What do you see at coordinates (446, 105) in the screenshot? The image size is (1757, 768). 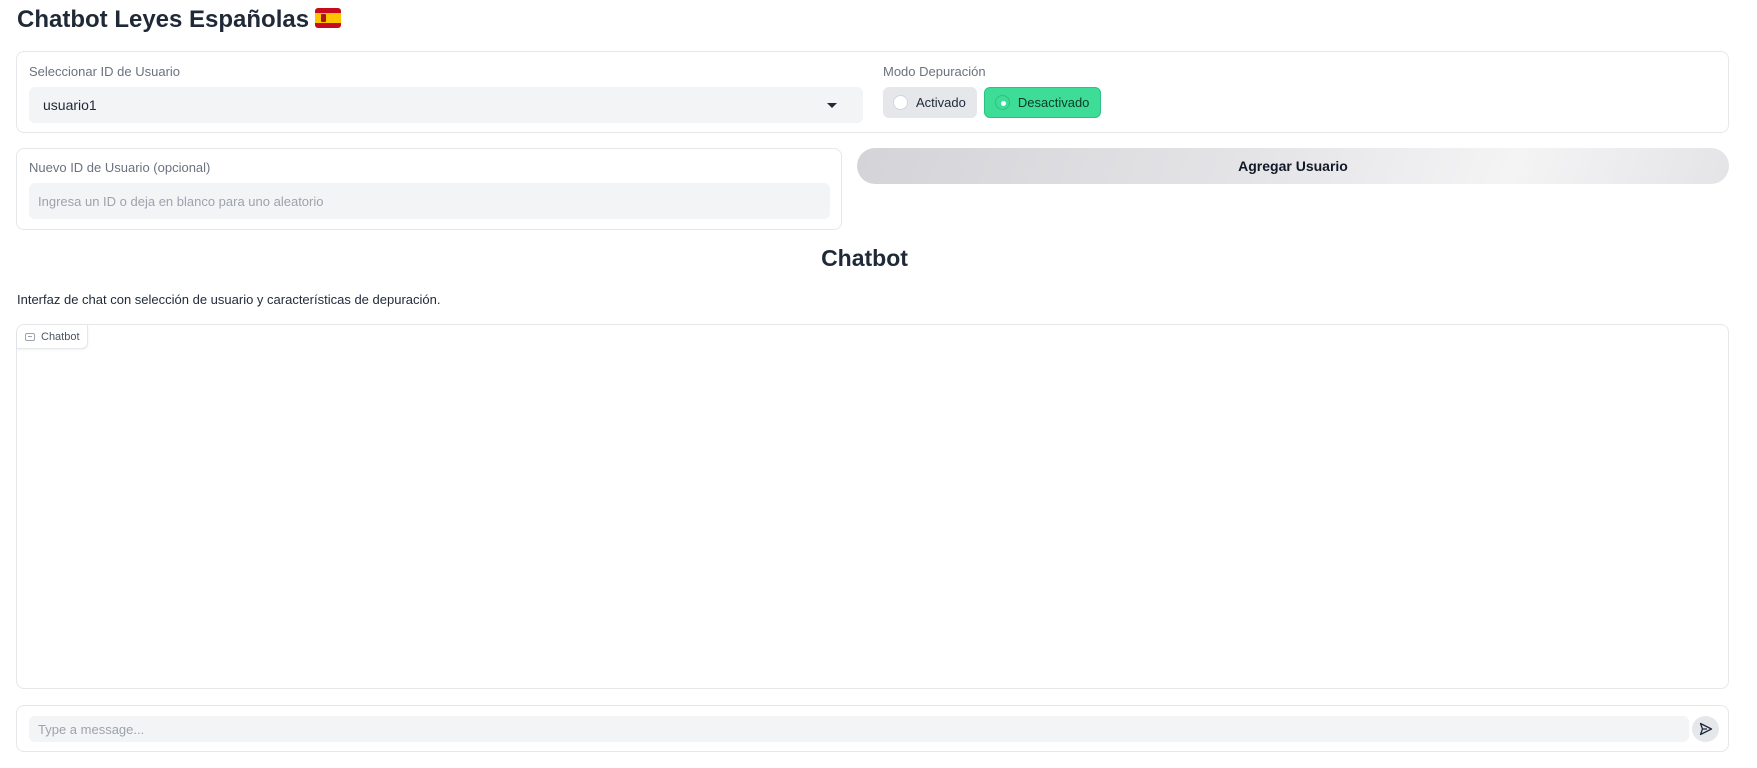 I see `user-id-dropdown: usuario1` at bounding box center [446, 105].